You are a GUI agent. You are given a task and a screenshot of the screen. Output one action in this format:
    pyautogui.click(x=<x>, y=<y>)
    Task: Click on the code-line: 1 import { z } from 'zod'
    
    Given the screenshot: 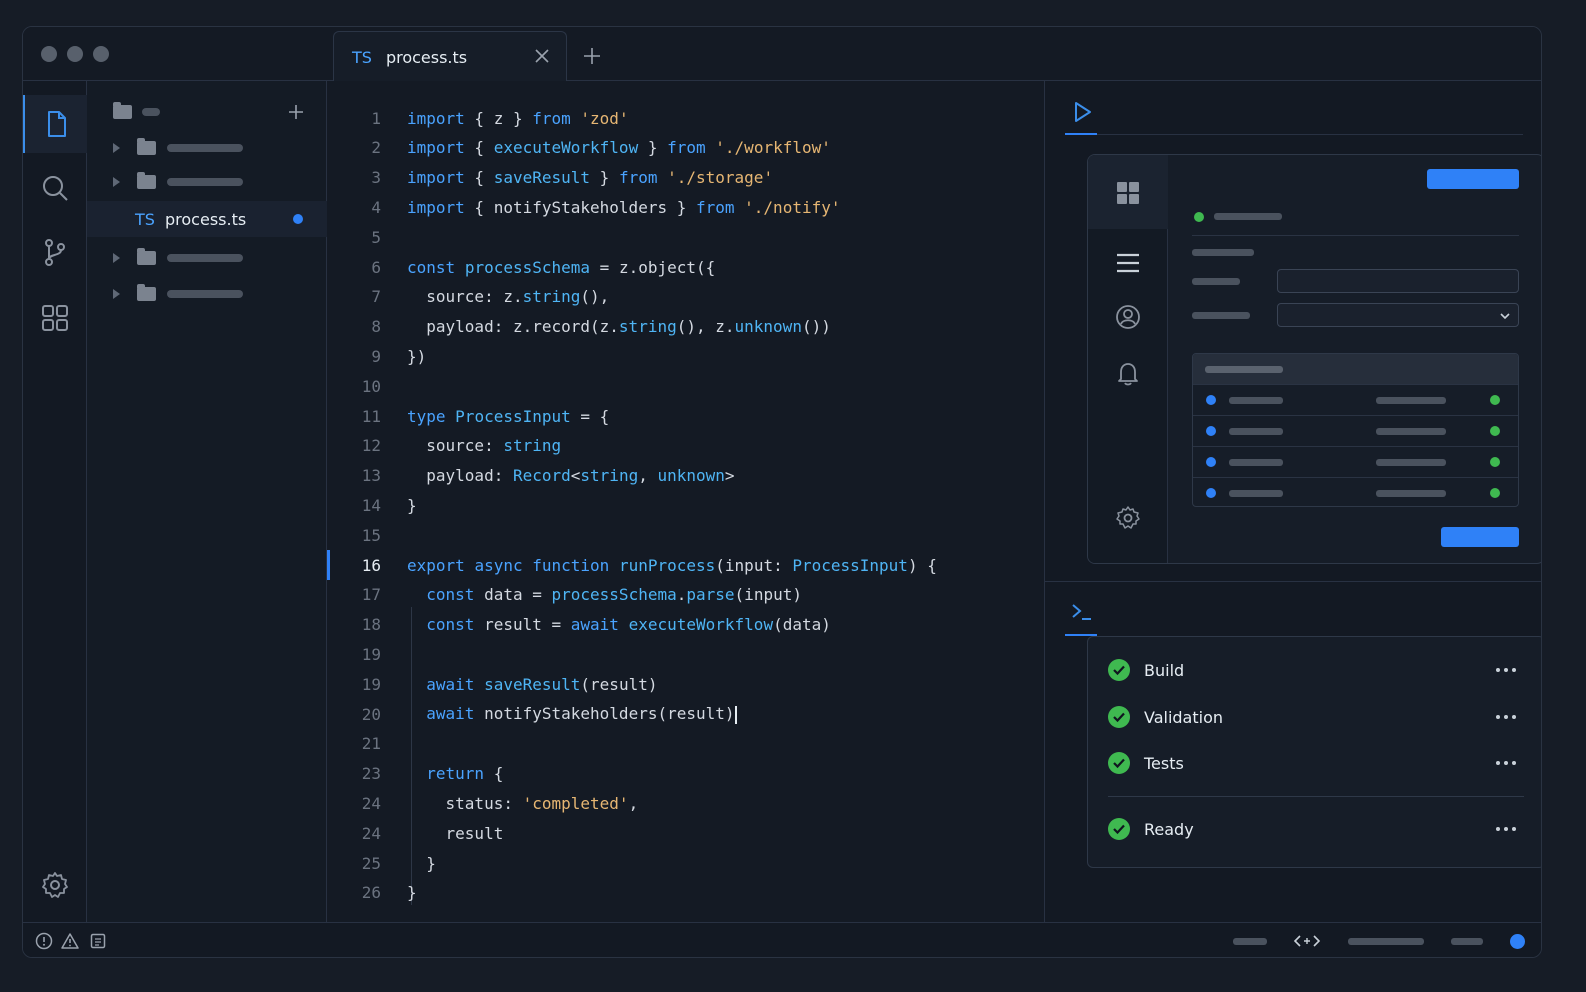 What is the action you would take?
    pyautogui.click(x=686, y=118)
    